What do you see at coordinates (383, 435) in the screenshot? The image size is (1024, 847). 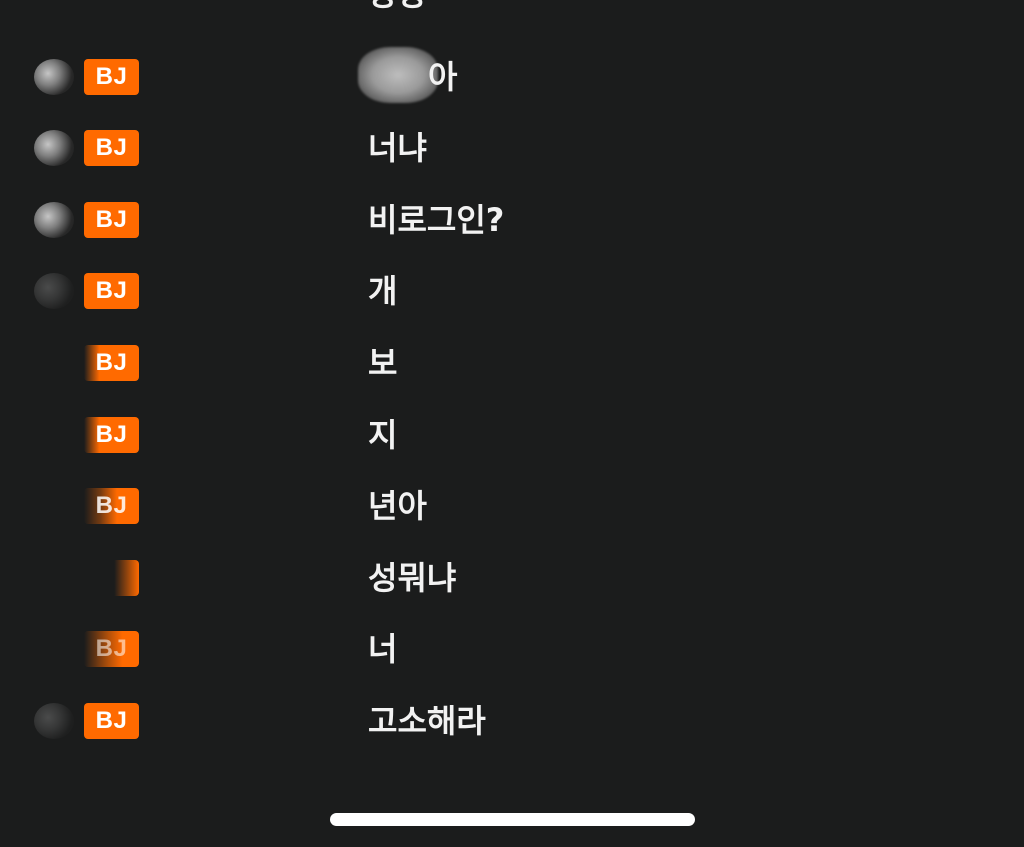 I see `chat-message: 지` at bounding box center [383, 435].